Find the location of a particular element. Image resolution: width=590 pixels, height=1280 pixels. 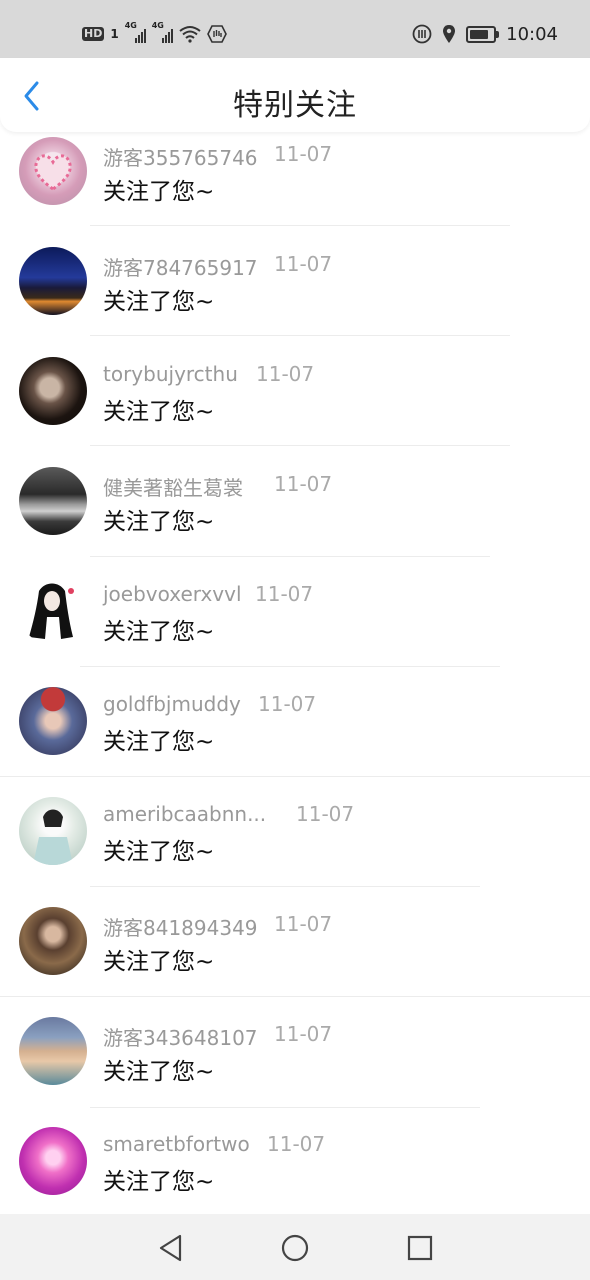

page-title: 特别关注 is located at coordinates (295, 105).